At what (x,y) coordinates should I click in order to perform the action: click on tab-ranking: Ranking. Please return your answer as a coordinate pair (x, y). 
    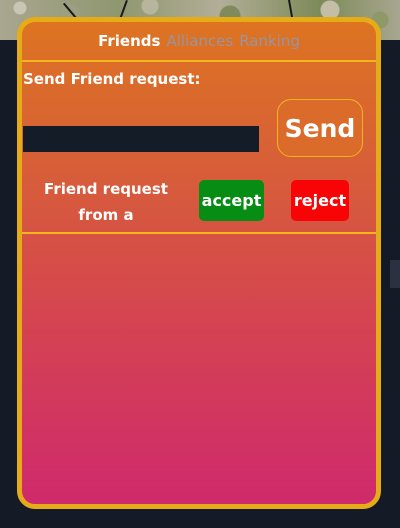
    Looking at the image, I should click on (269, 41).